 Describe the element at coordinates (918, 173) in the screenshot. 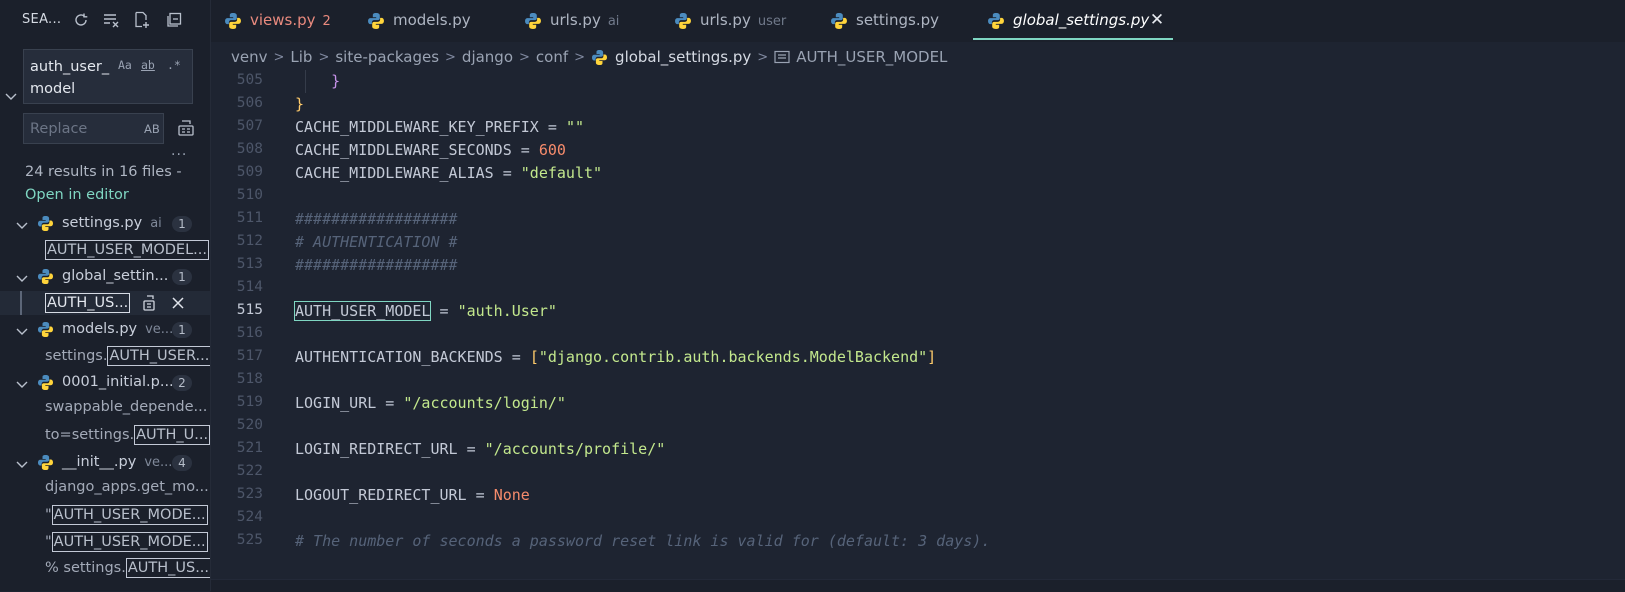

I see `code-line: 509 CACHE_MIDDLEWARE_ALIAS = "default"` at that location.